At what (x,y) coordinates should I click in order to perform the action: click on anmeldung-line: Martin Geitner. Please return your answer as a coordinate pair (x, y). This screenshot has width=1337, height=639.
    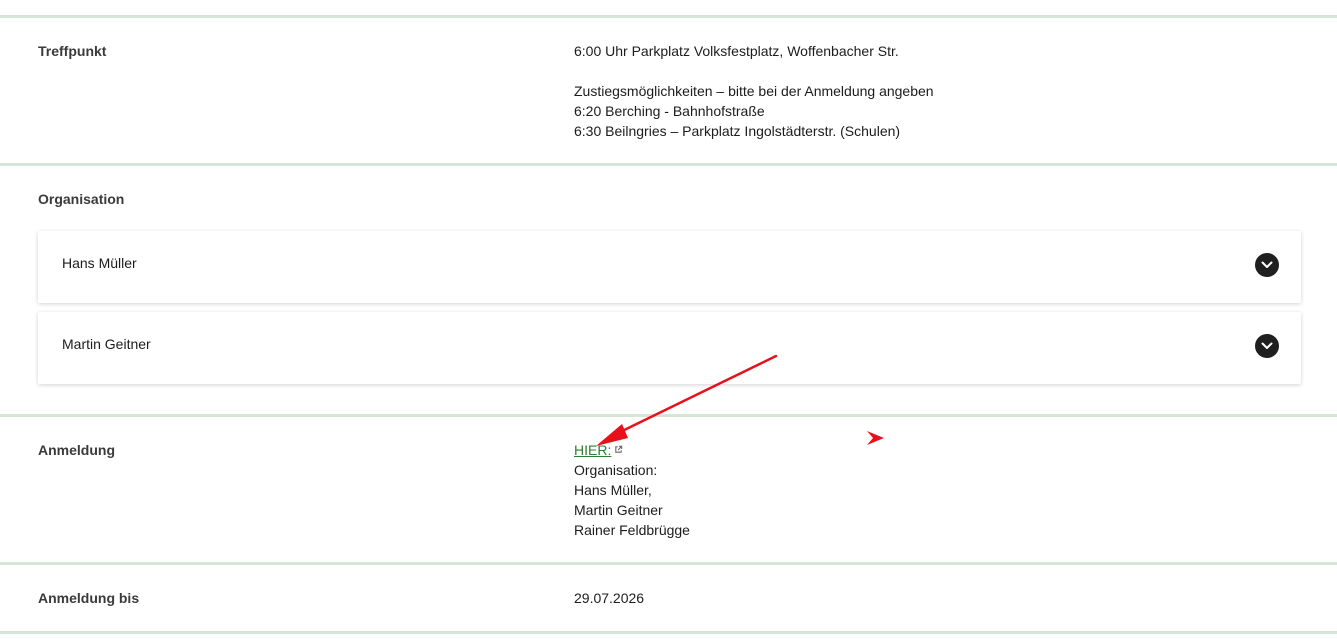
    Looking at the image, I should click on (618, 510).